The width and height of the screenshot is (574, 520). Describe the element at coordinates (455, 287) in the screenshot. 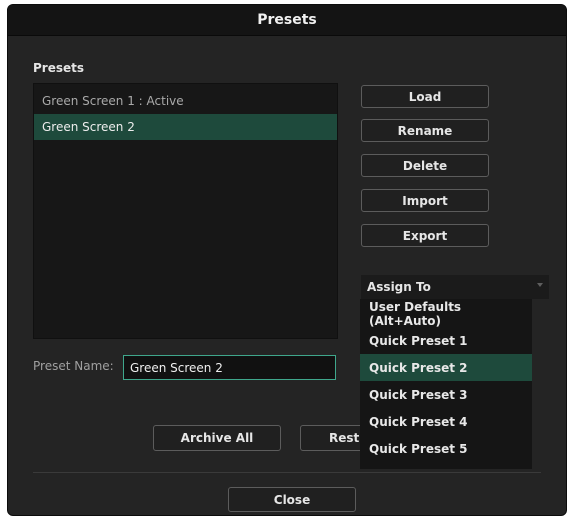

I see `assign-to-dropdown: Assign To` at that location.